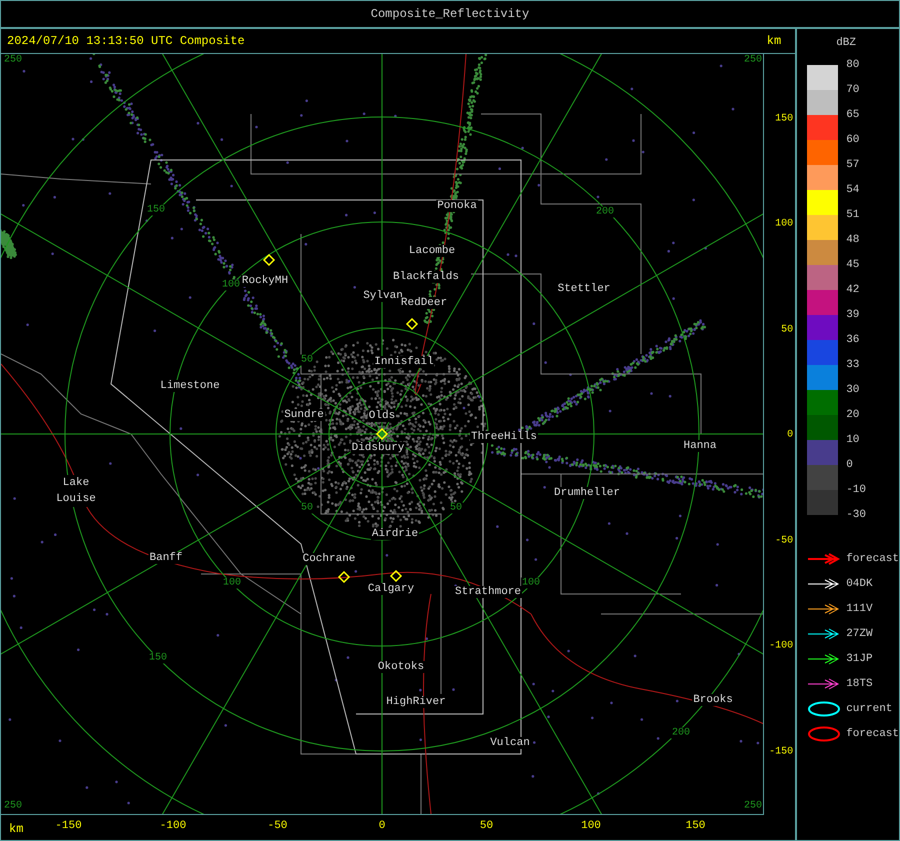  I want to click on scale-label: 54, so click(853, 191).